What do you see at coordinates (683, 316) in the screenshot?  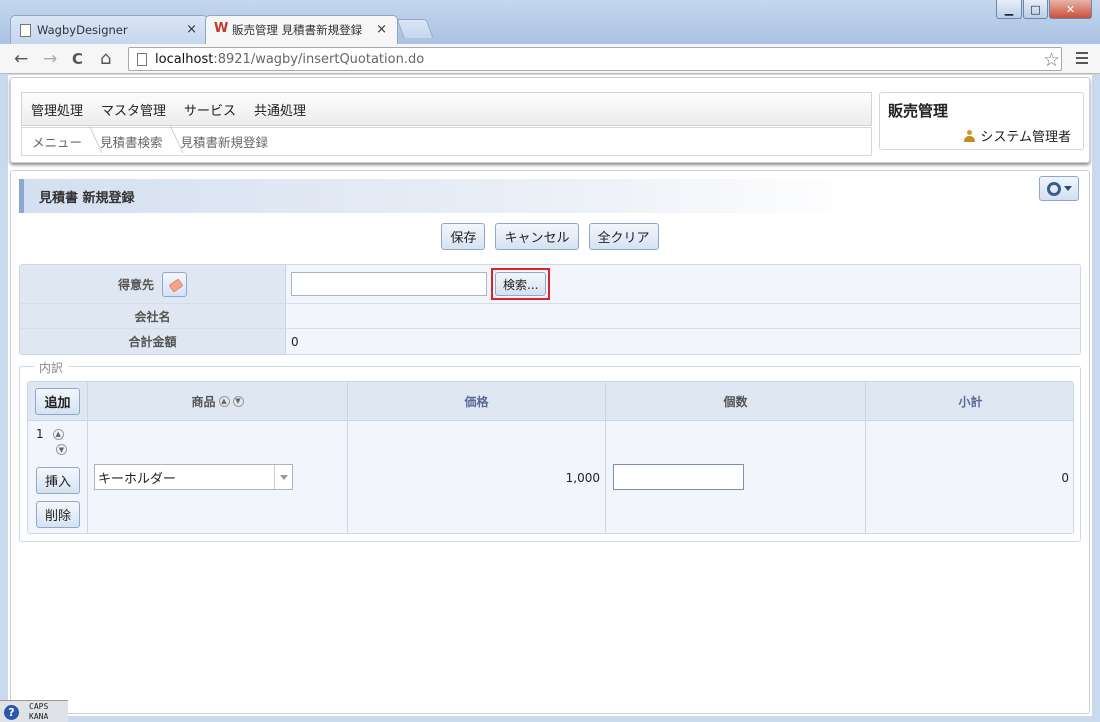 I see `company-value` at bounding box center [683, 316].